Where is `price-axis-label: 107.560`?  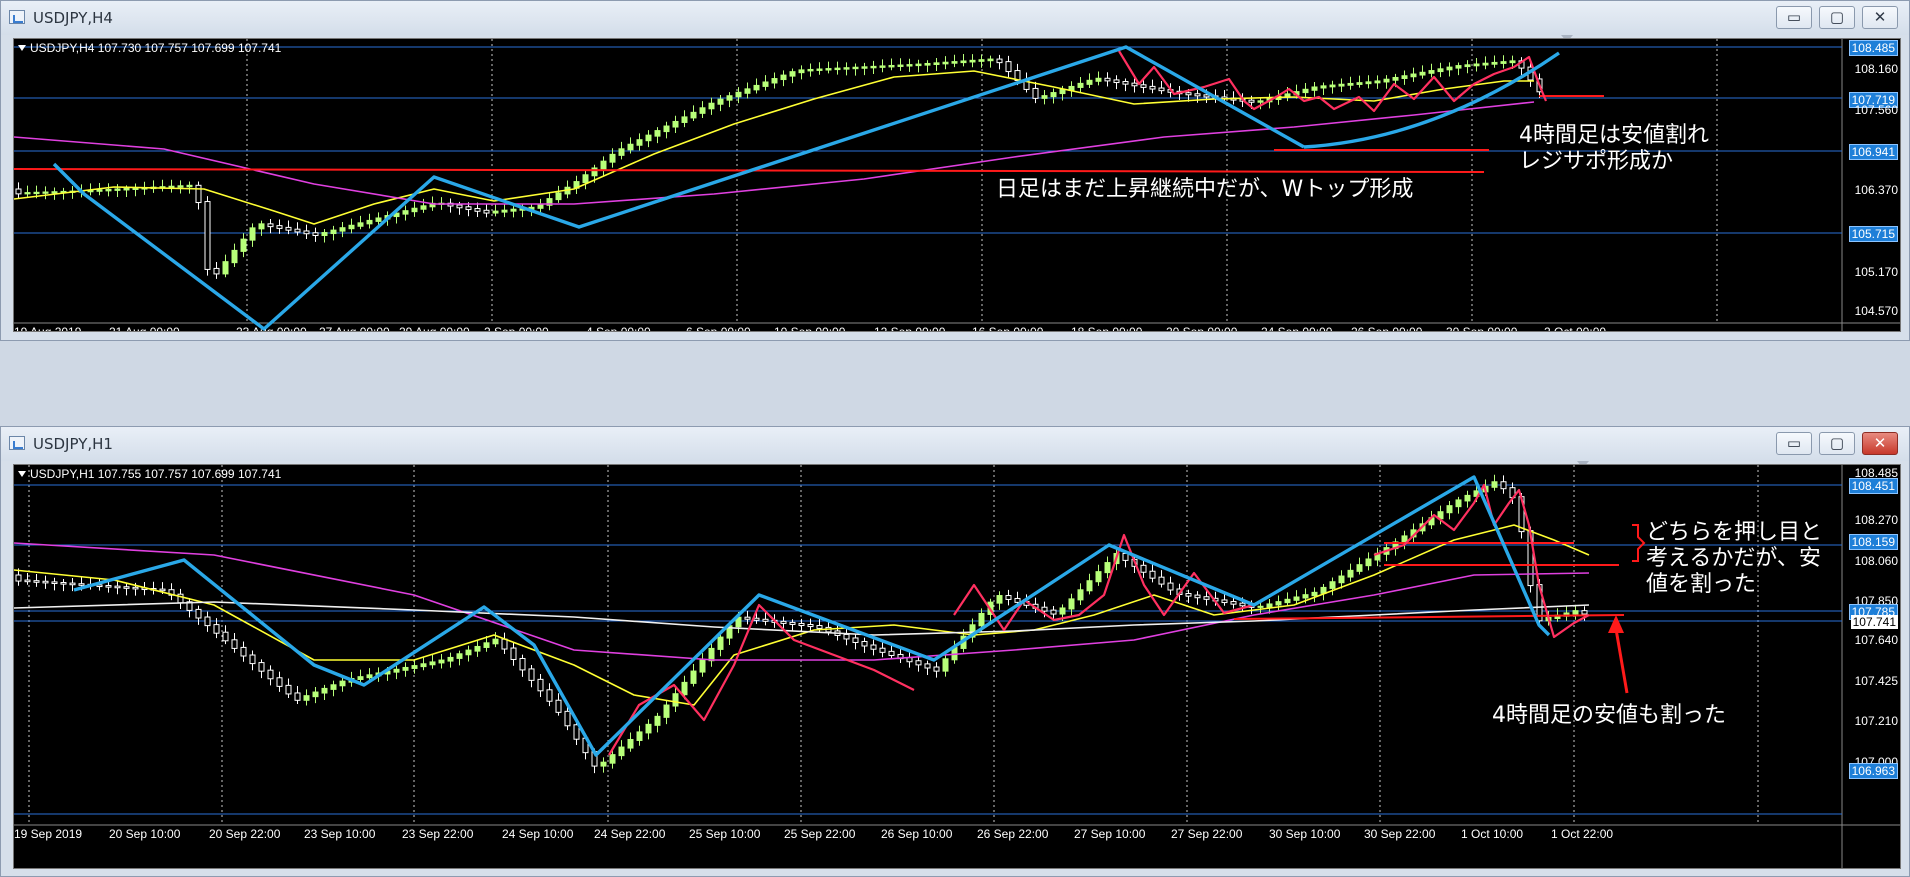 price-axis-label: 107.560 is located at coordinates (1876, 110).